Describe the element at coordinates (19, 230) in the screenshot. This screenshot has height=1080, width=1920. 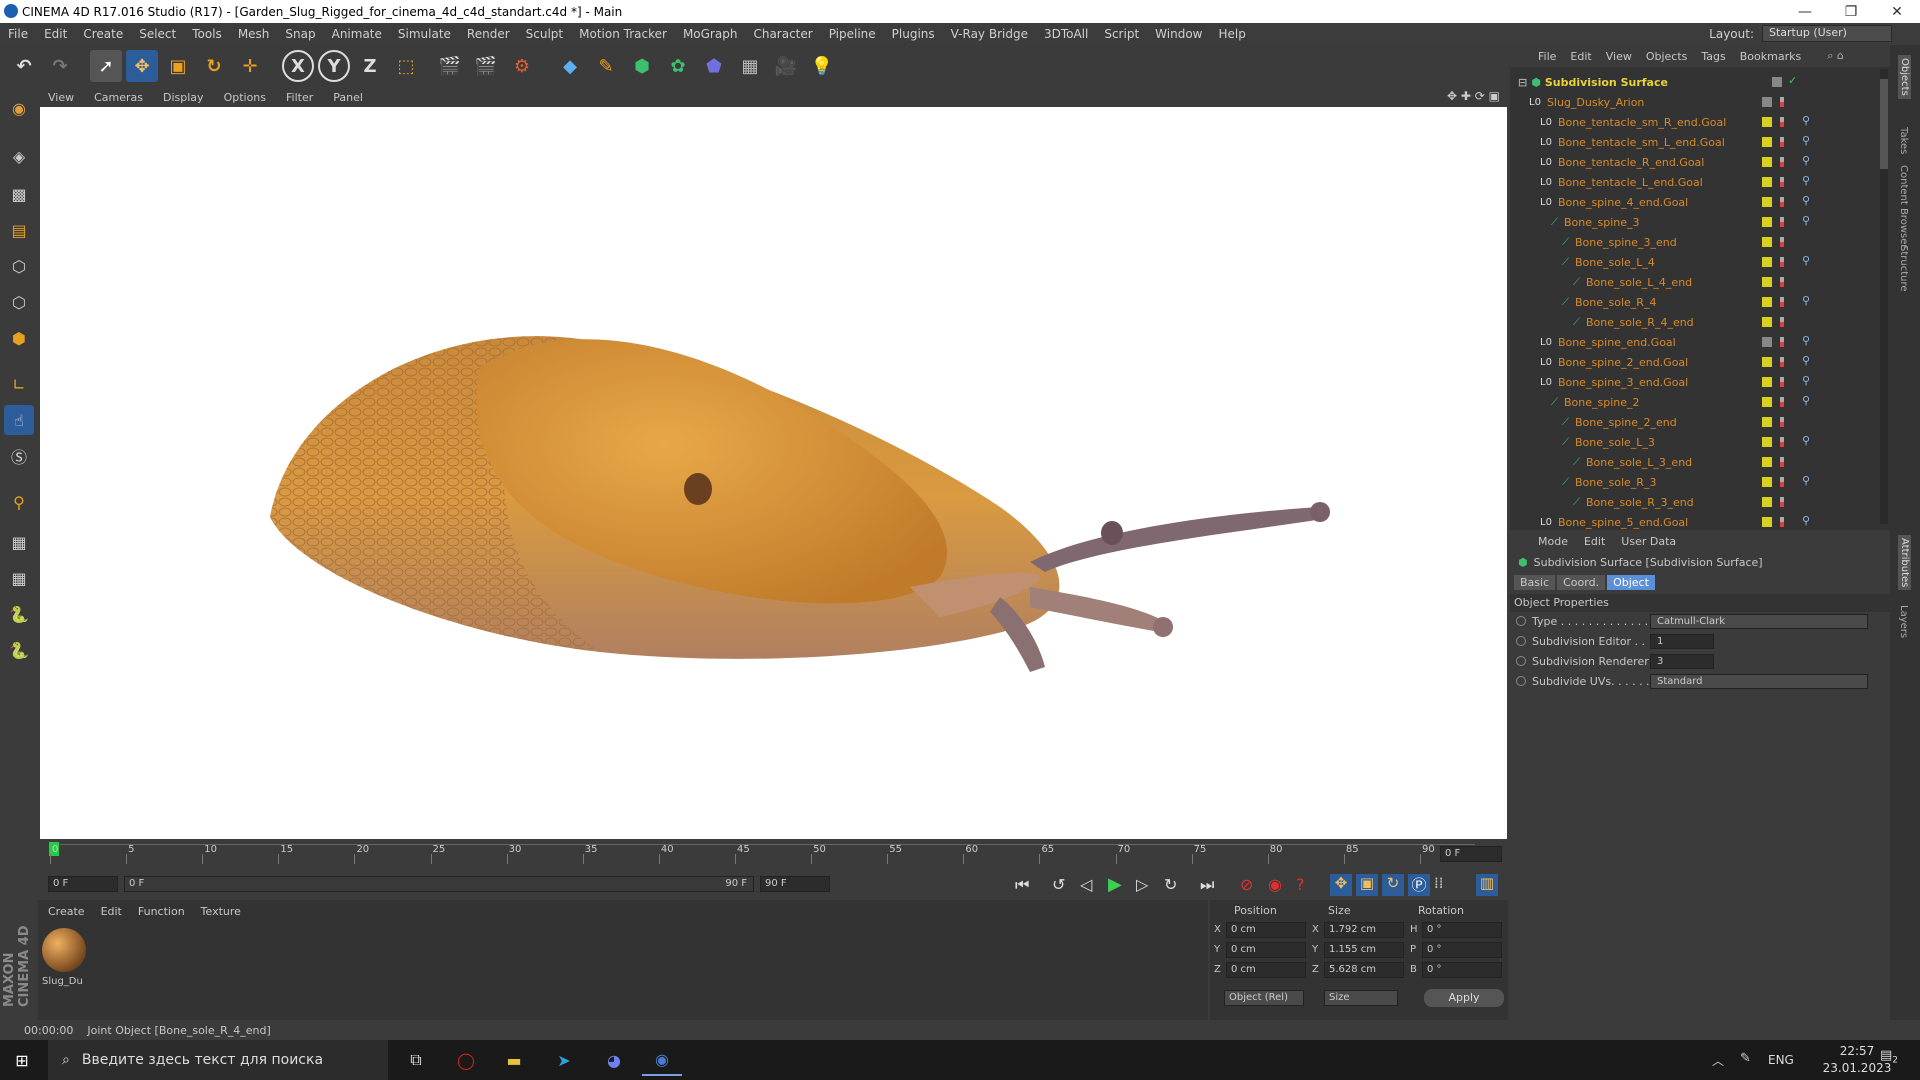
I see `workplane-icon: ▤` at that location.